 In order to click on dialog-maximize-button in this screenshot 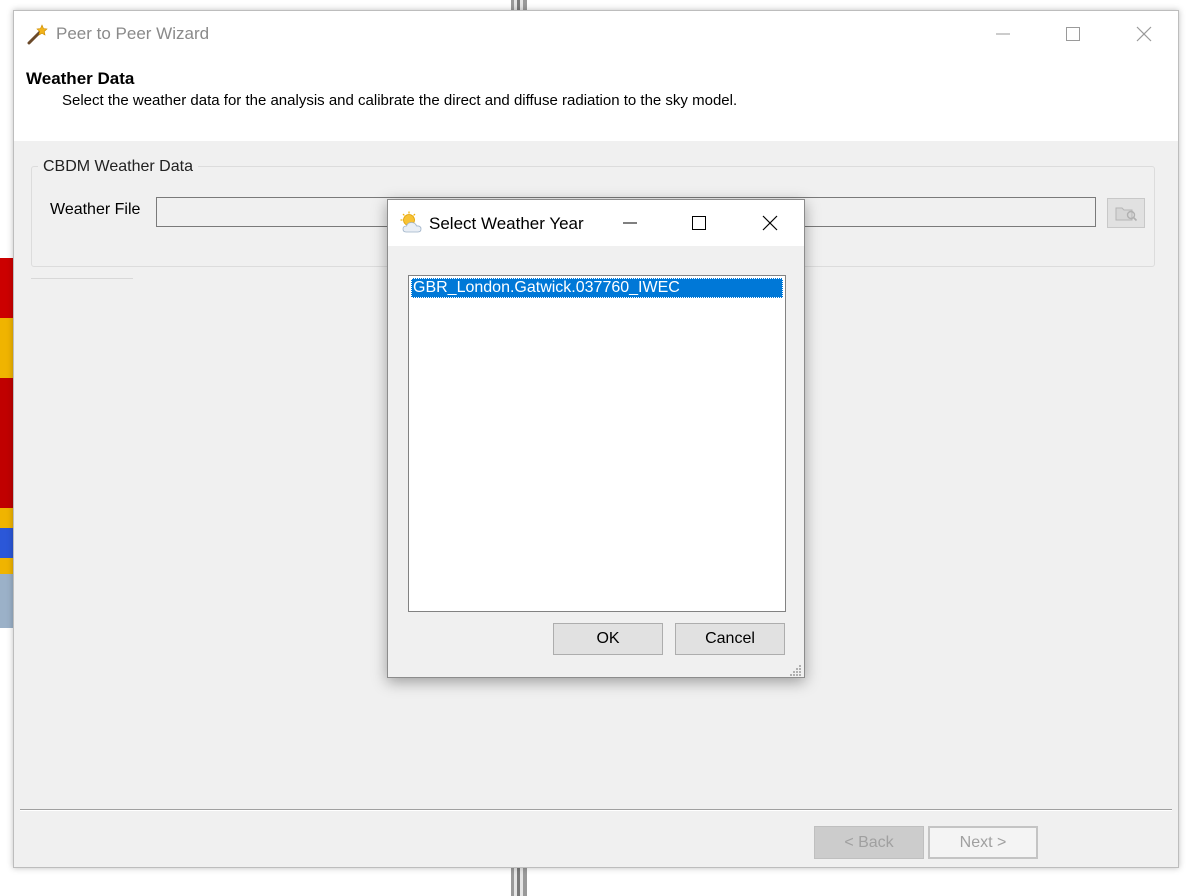, I will do `click(699, 223)`.